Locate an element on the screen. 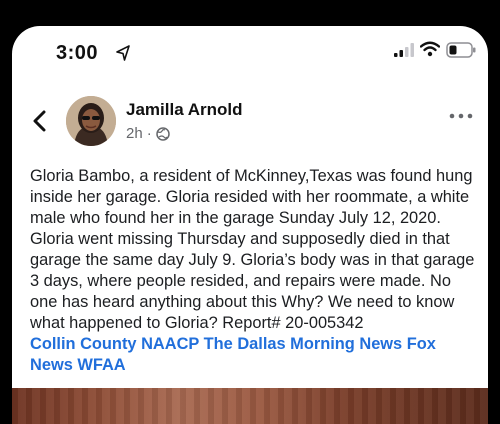 This screenshot has width=500, height=424. cell-signal-icon is located at coordinates (404, 50).